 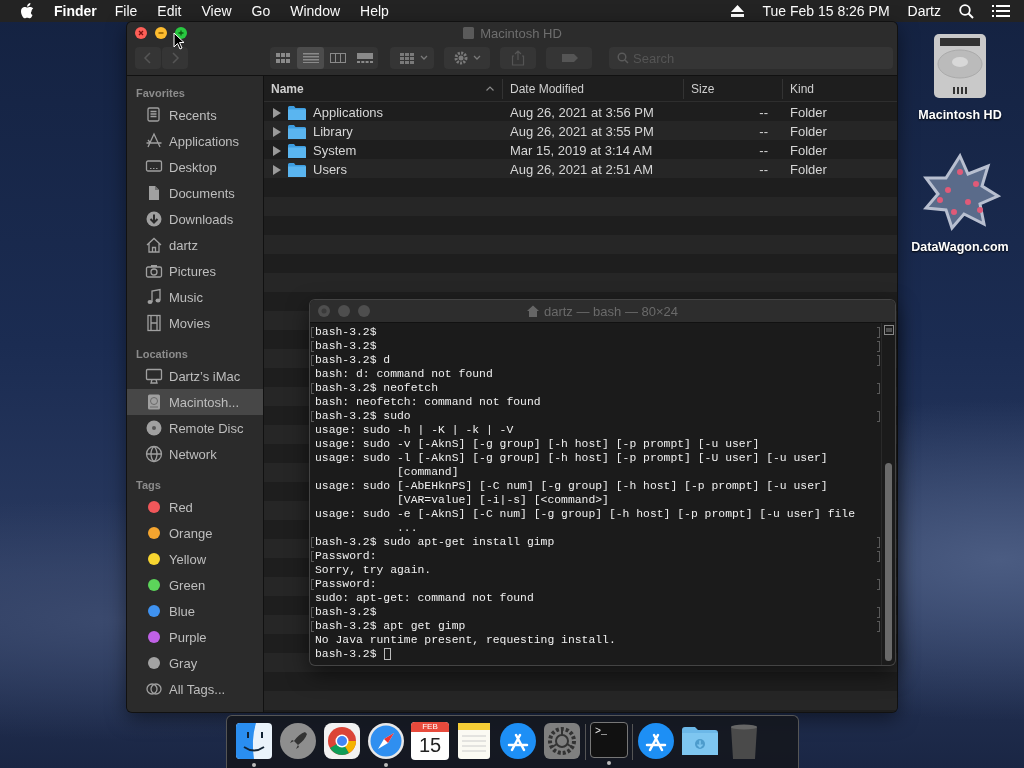 What do you see at coordinates (169, 11) in the screenshot?
I see `menu-item: Edit` at bounding box center [169, 11].